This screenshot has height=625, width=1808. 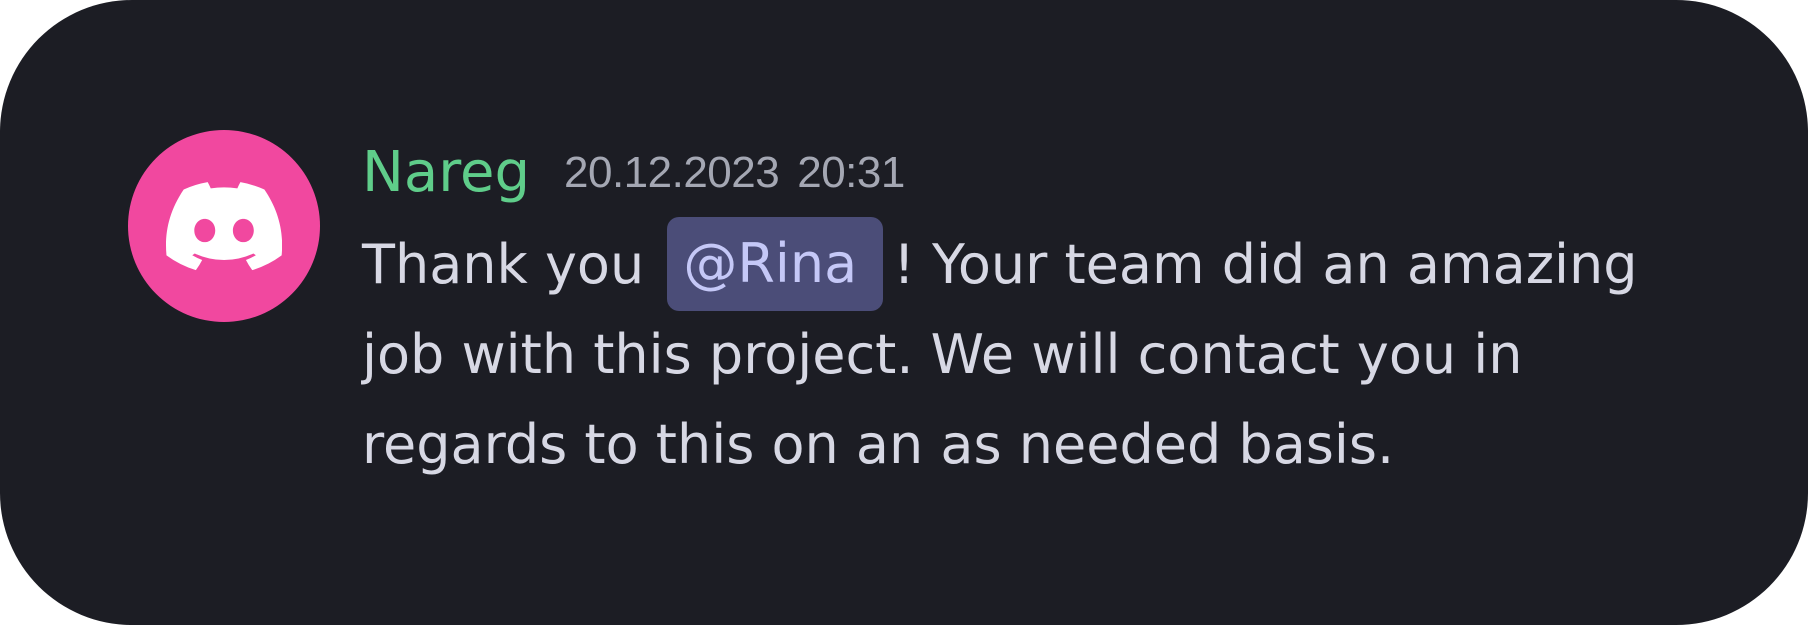 What do you see at coordinates (1265, 264) in the screenshot?
I see `message-text-after-mention: ! Your team did an amazing` at bounding box center [1265, 264].